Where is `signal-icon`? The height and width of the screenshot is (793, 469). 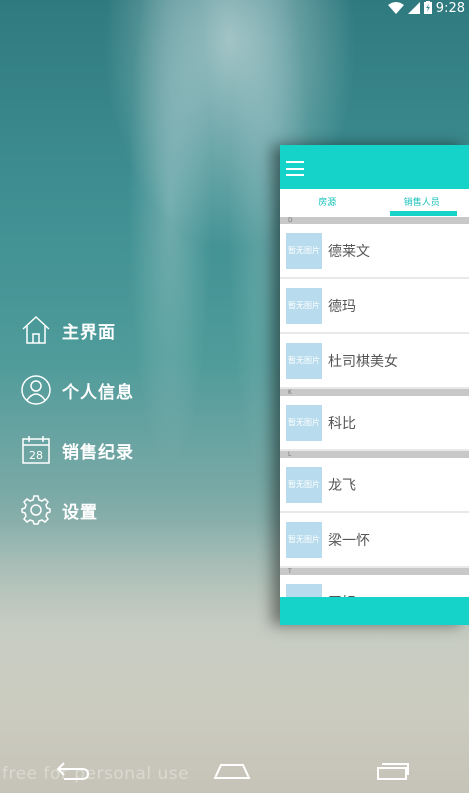 signal-icon is located at coordinates (413, 9).